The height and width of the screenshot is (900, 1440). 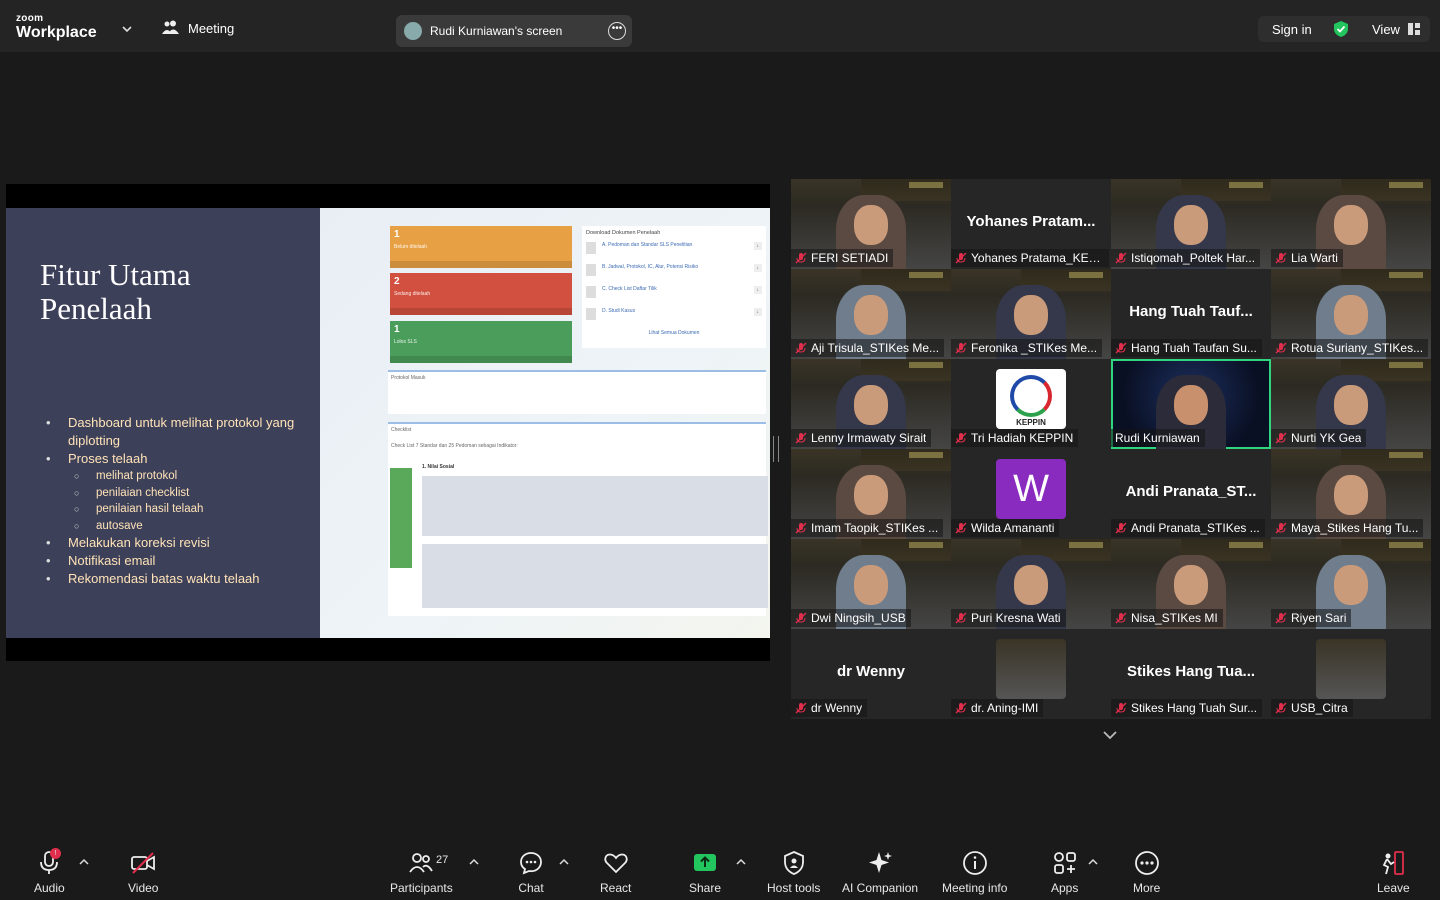 I want to click on participant-tile: Yohanes Pratam... Yohanes Pratama_KEPPIN, so click(x=1031, y=224).